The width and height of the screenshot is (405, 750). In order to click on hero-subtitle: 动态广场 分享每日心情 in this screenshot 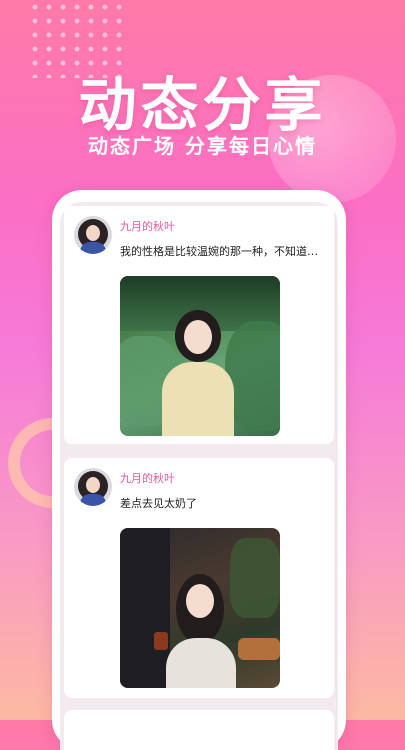, I will do `click(202, 146)`.